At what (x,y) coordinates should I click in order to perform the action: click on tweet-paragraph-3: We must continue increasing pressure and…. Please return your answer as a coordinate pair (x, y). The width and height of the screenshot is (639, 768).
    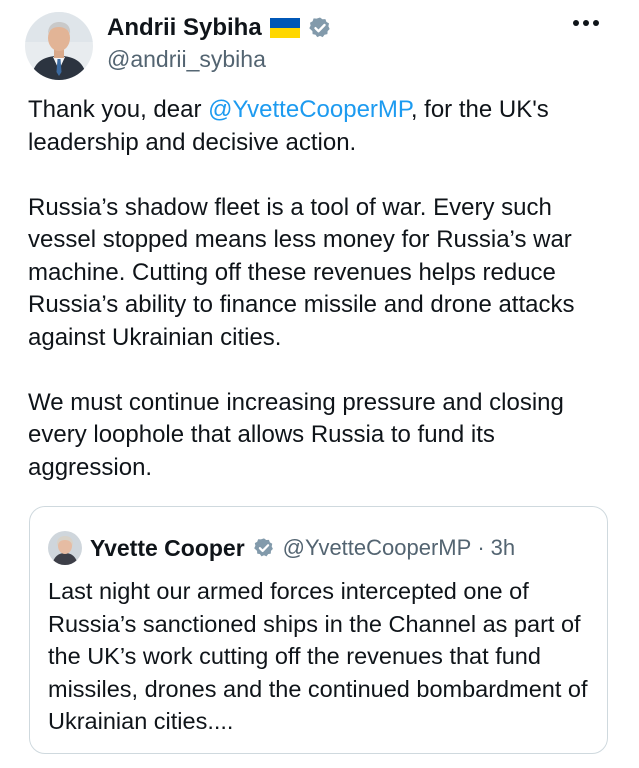
    Looking at the image, I should click on (296, 434).